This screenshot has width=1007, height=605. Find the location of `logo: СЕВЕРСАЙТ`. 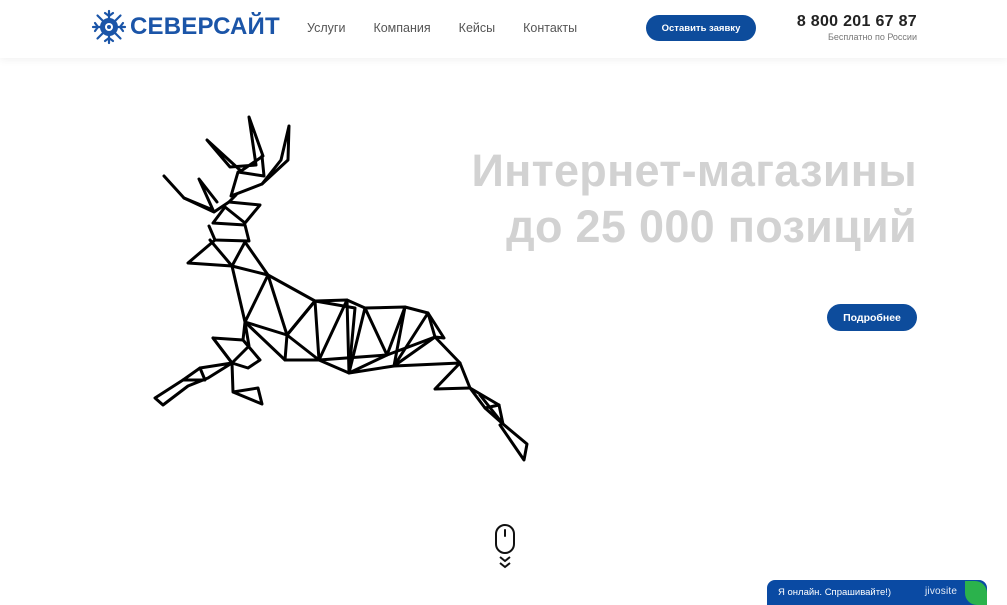

logo: СЕВЕРСАЙТ is located at coordinates (185, 27).